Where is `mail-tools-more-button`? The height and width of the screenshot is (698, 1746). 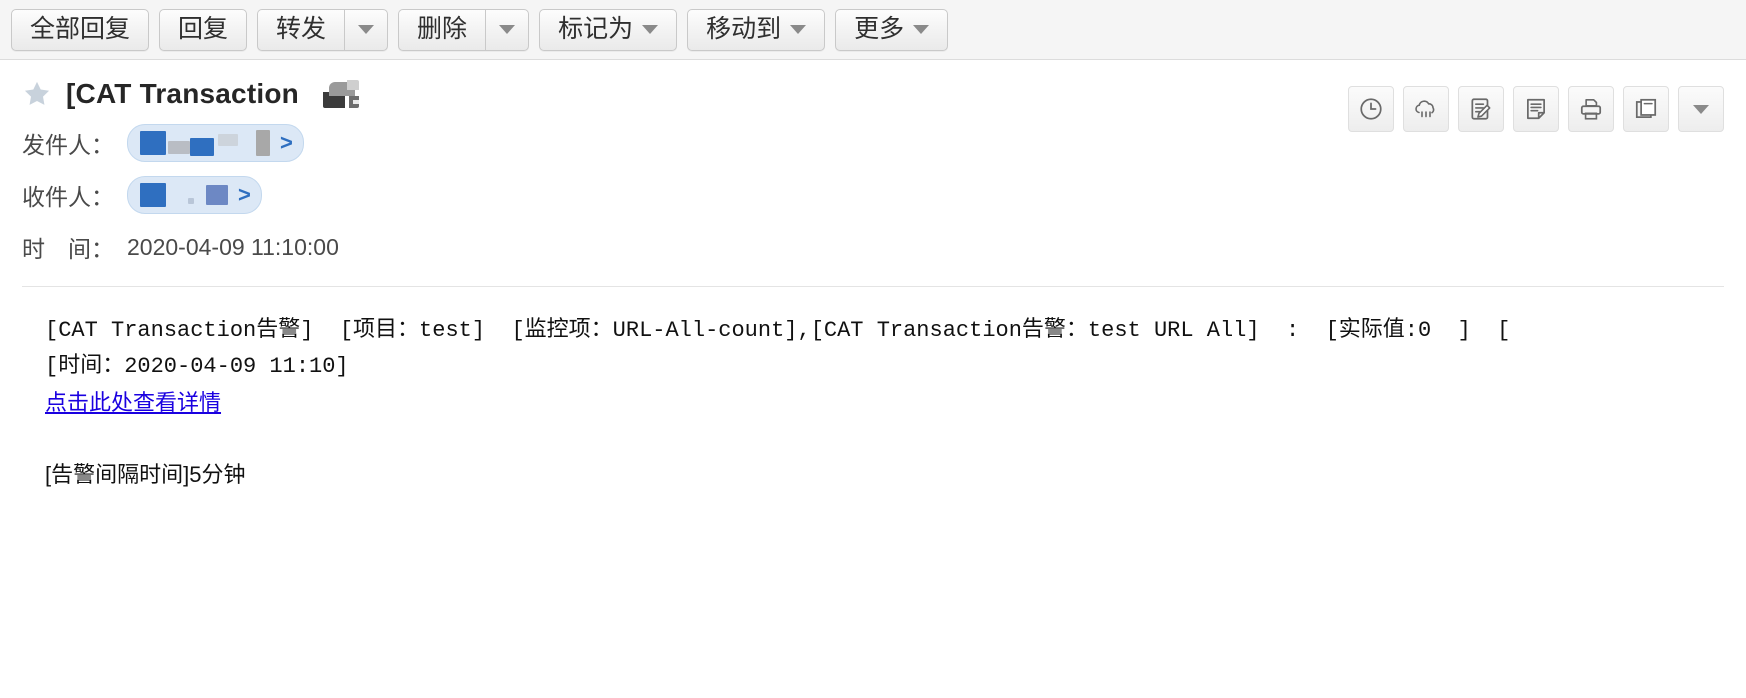
mail-tools-more-button is located at coordinates (1701, 109).